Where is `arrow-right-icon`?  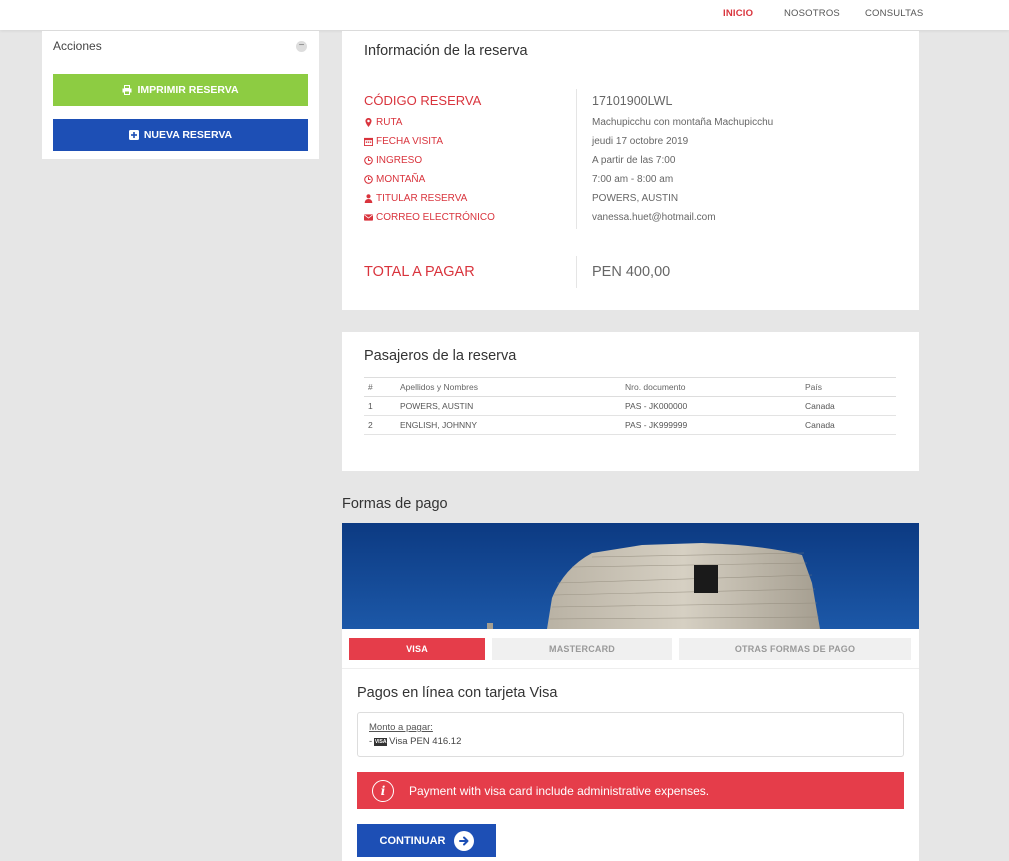 arrow-right-icon is located at coordinates (463, 840).